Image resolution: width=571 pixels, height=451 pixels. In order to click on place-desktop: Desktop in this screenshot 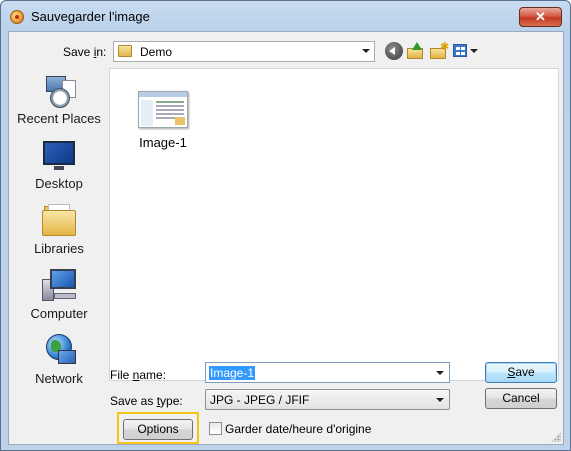, I will do `click(59, 164)`.